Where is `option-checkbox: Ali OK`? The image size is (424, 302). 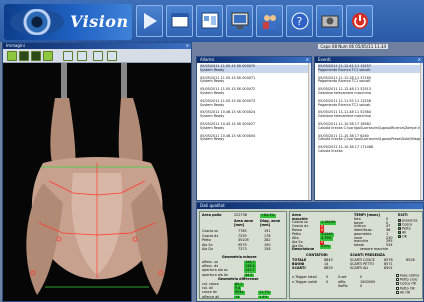
option-checkbox: Ali OK is located at coordinates (403, 292).